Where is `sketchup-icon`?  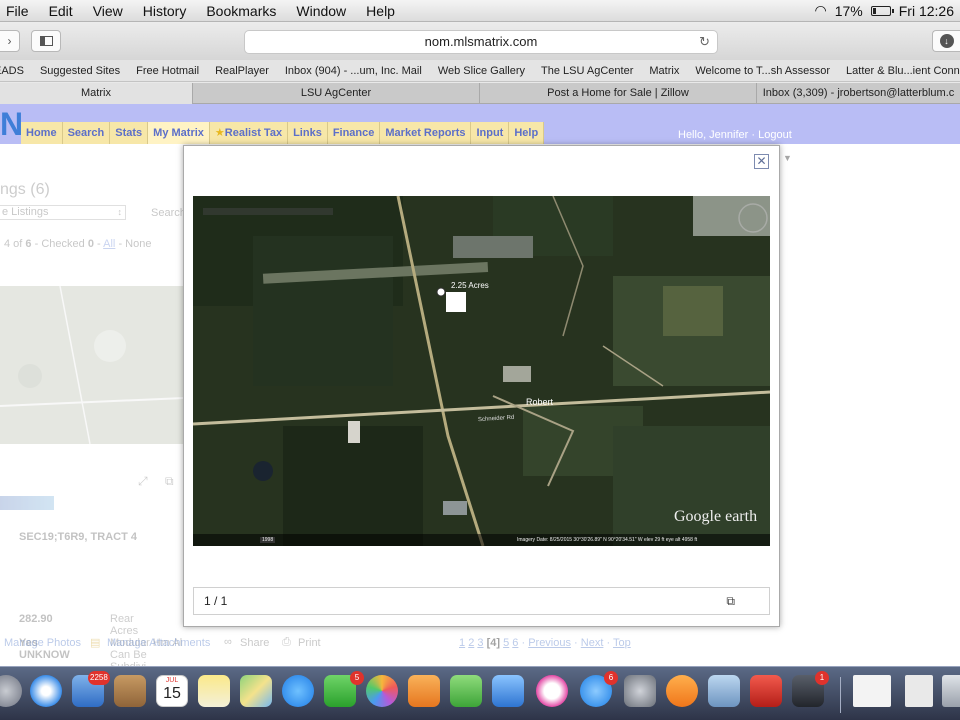
sketchup-icon is located at coordinates (766, 691).